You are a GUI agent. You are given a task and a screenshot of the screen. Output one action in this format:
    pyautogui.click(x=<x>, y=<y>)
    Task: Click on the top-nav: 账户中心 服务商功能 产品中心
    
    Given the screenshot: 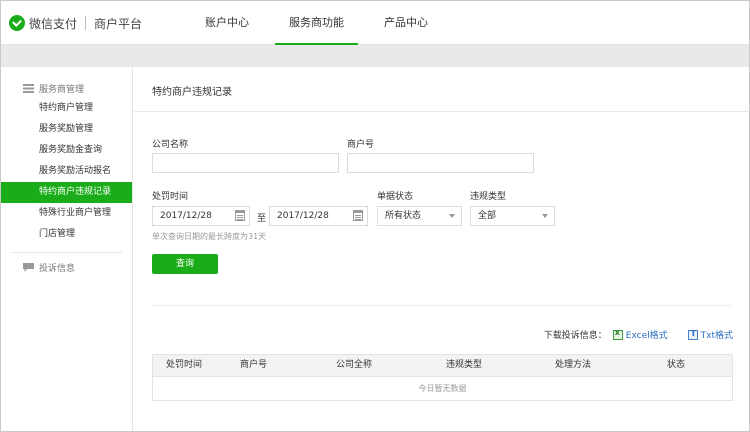 What is the action you would take?
    pyautogui.click(x=322, y=23)
    